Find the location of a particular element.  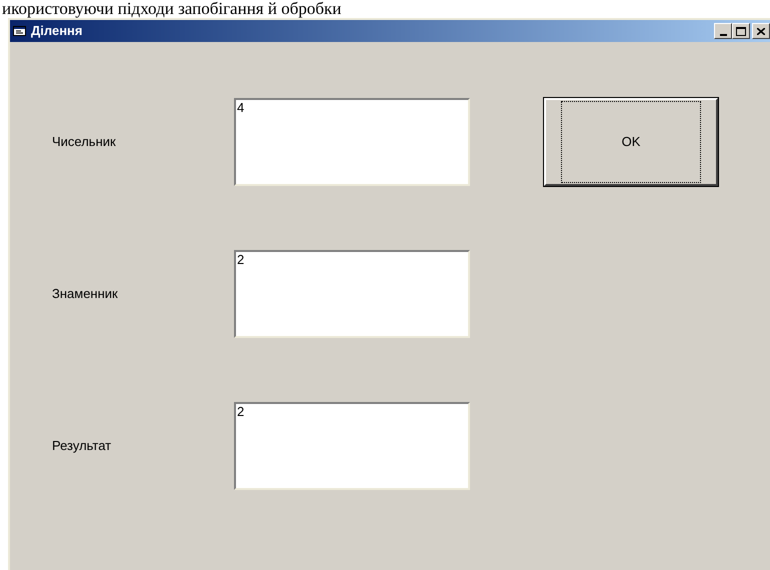

maximize-icon is located at coordinates (741, 31).